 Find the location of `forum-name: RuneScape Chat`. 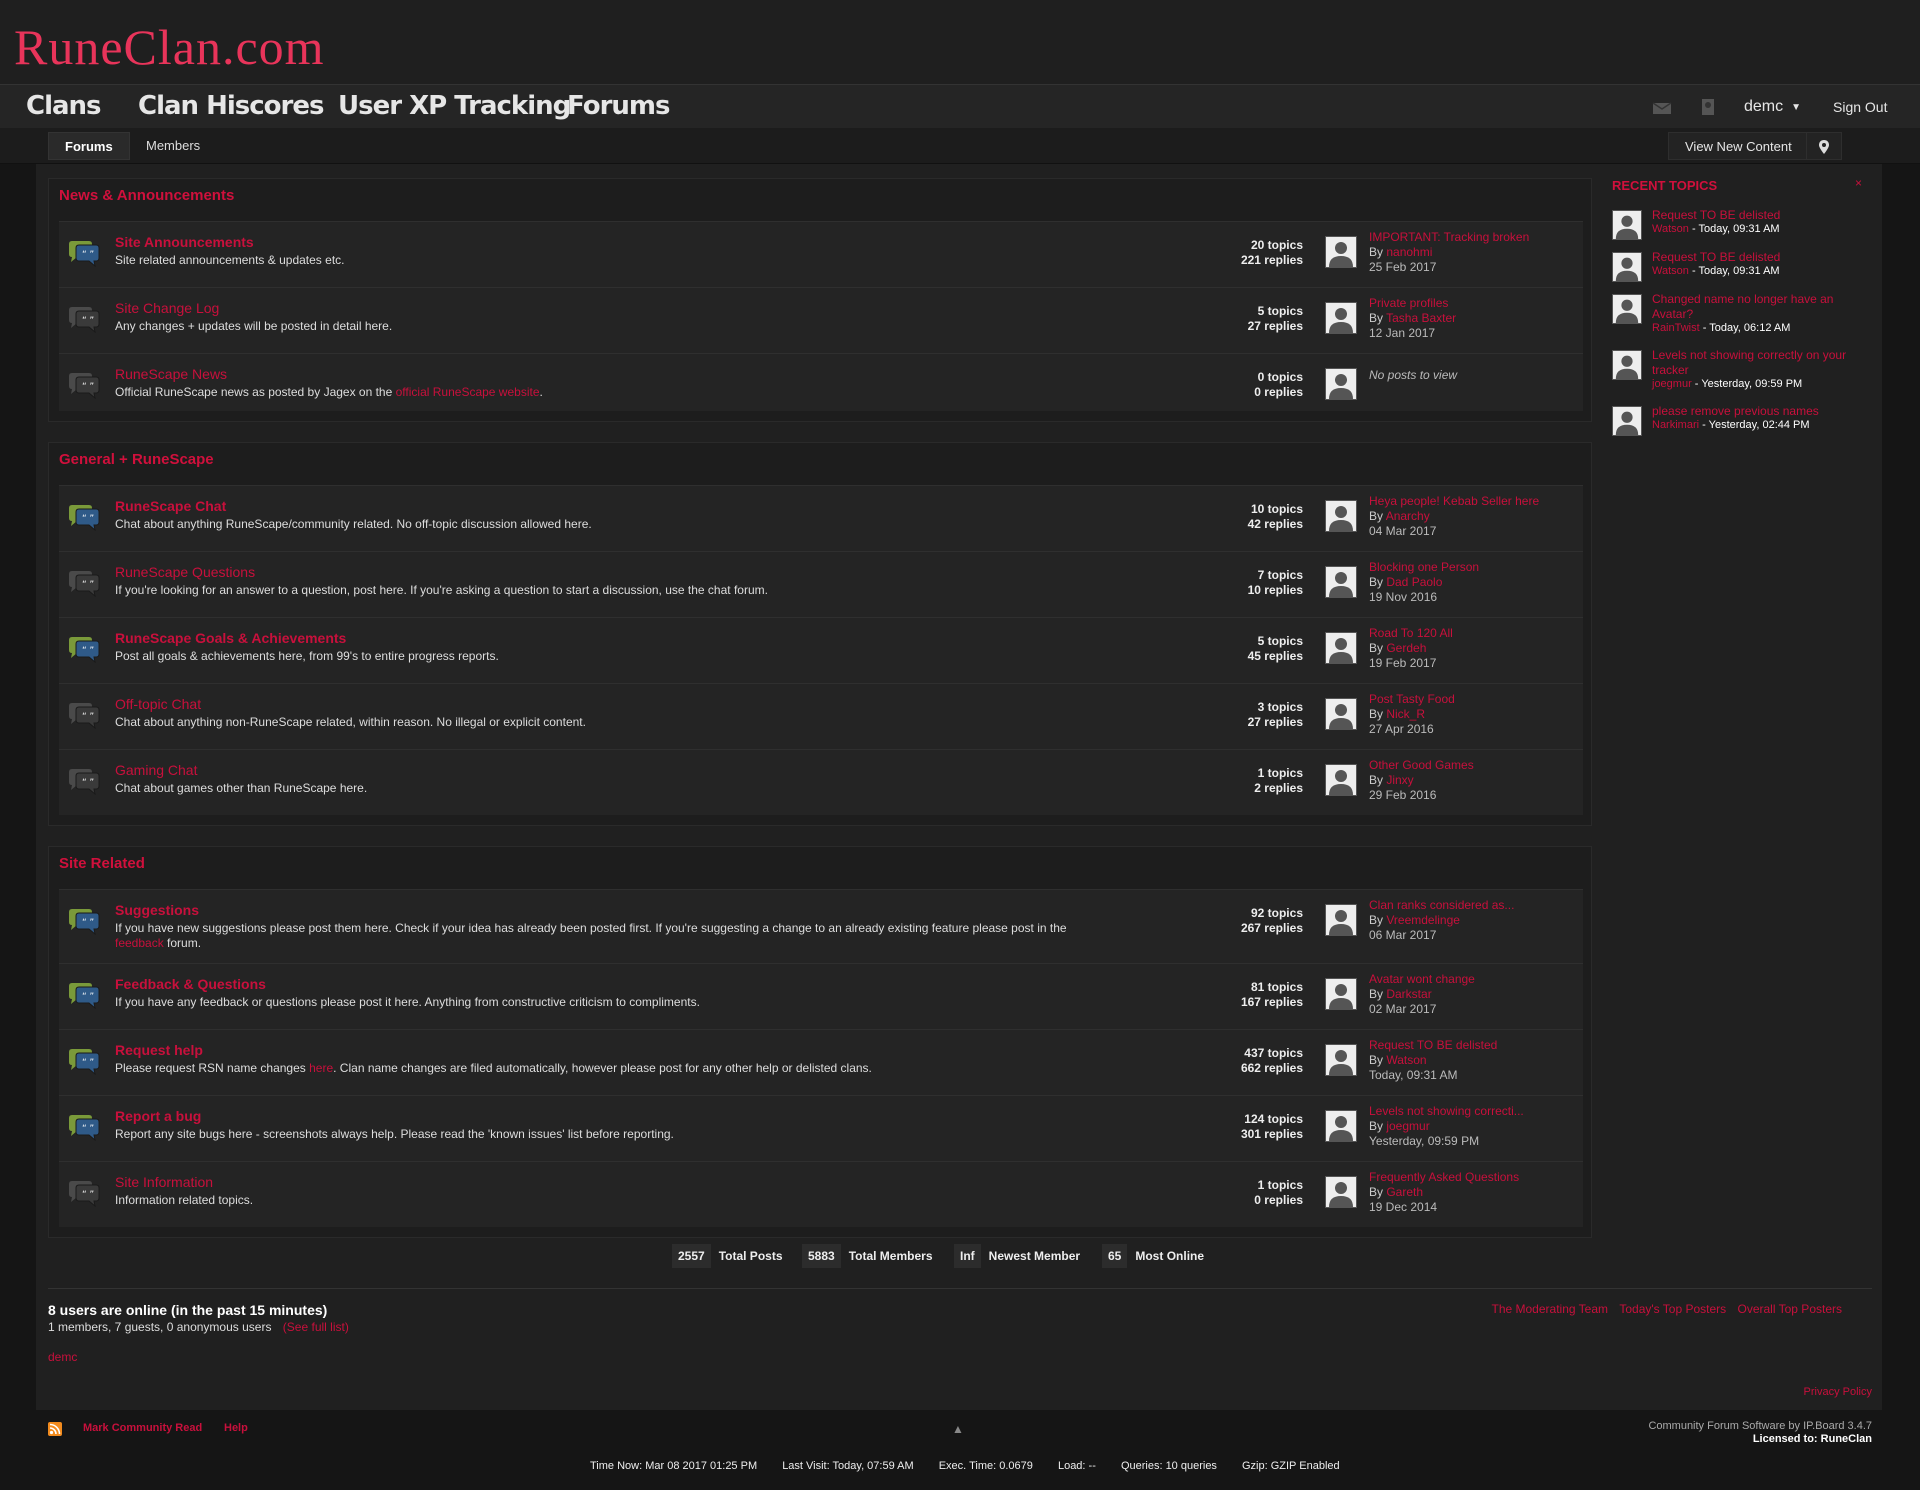

forum-name: RuneScape Chat is located at coordinates (170, 506).